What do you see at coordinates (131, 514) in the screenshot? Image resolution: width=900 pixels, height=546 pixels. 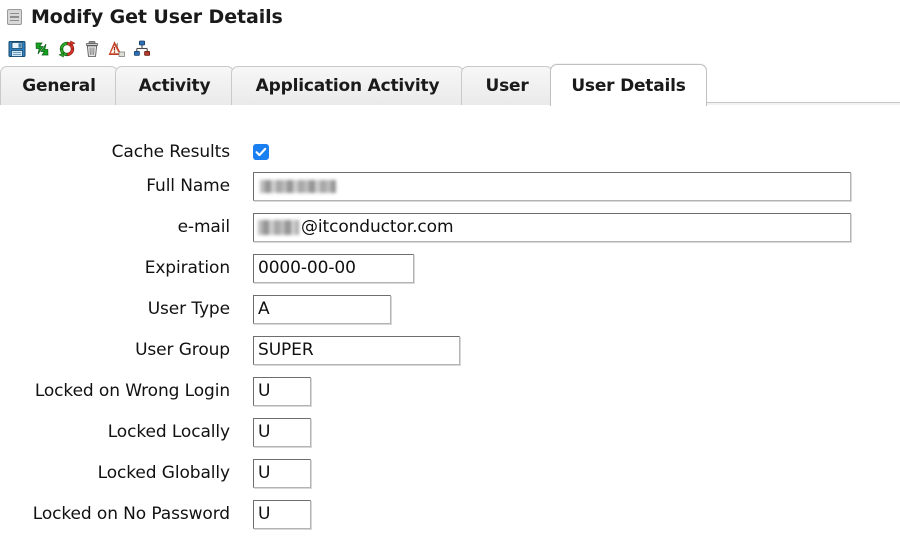 I see `locked-on-no-password-label: Locked on No Password` at bounding box center [131, 514].